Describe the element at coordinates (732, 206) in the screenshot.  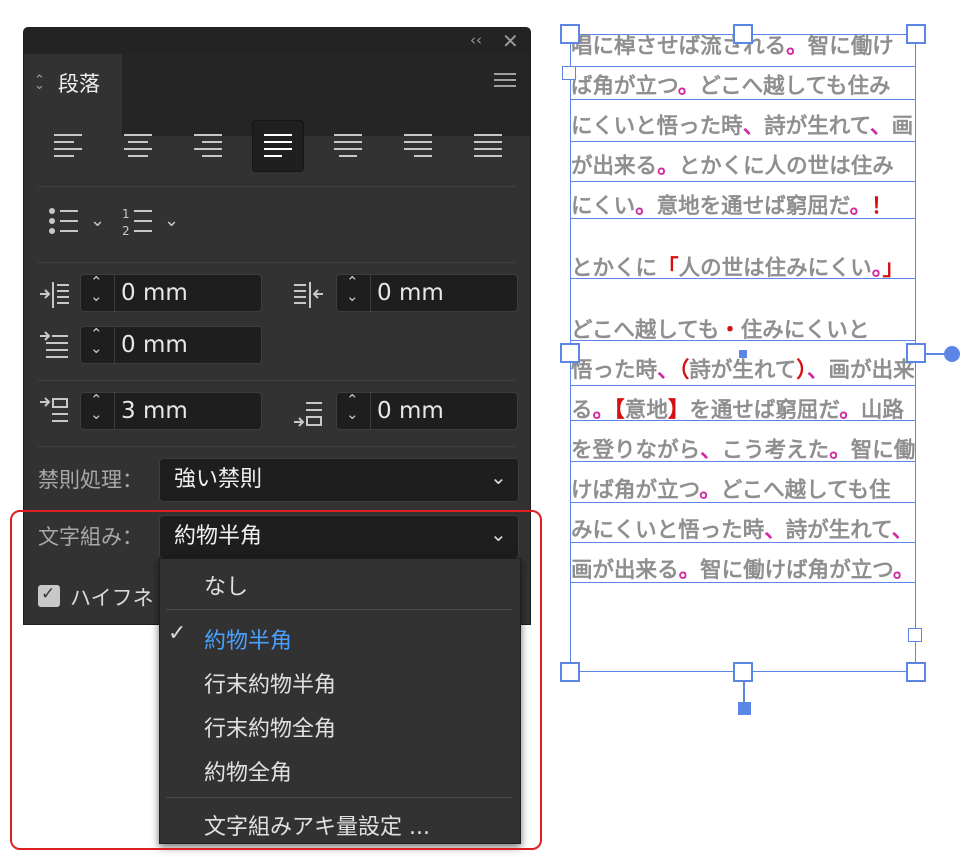
I see `text-line: にくい。意地を通せば窮屈だ。！` at that location.